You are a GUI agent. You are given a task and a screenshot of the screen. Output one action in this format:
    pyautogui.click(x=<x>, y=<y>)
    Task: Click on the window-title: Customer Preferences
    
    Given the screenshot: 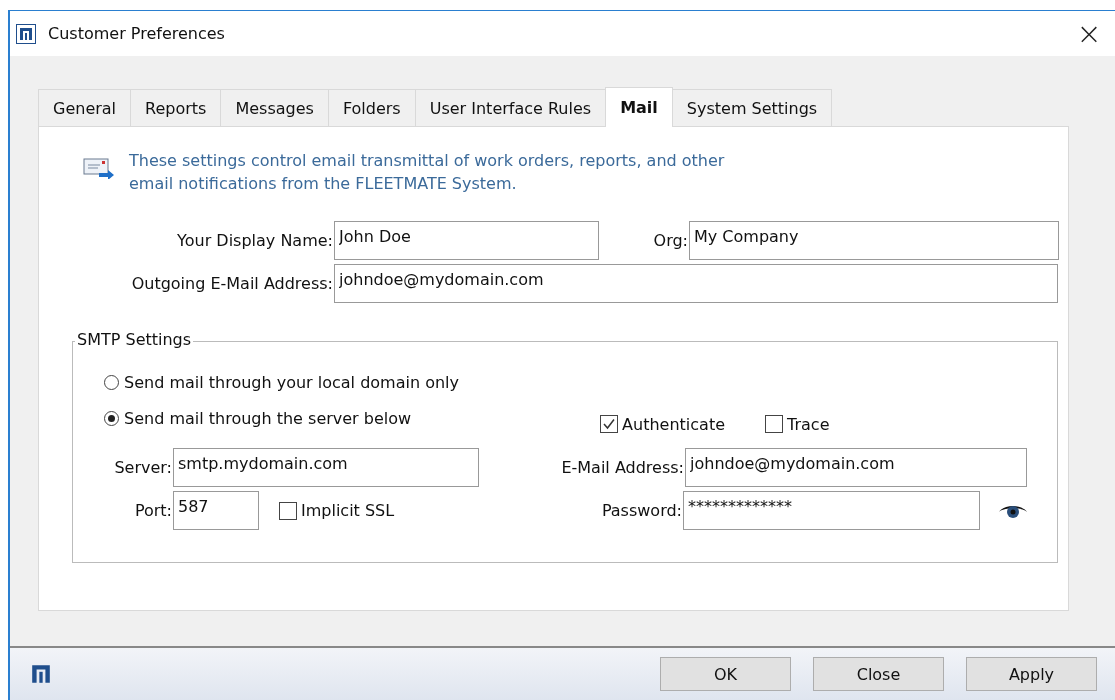 What is the action you would take?
    pyautogui.click(x=136, y=33)
    